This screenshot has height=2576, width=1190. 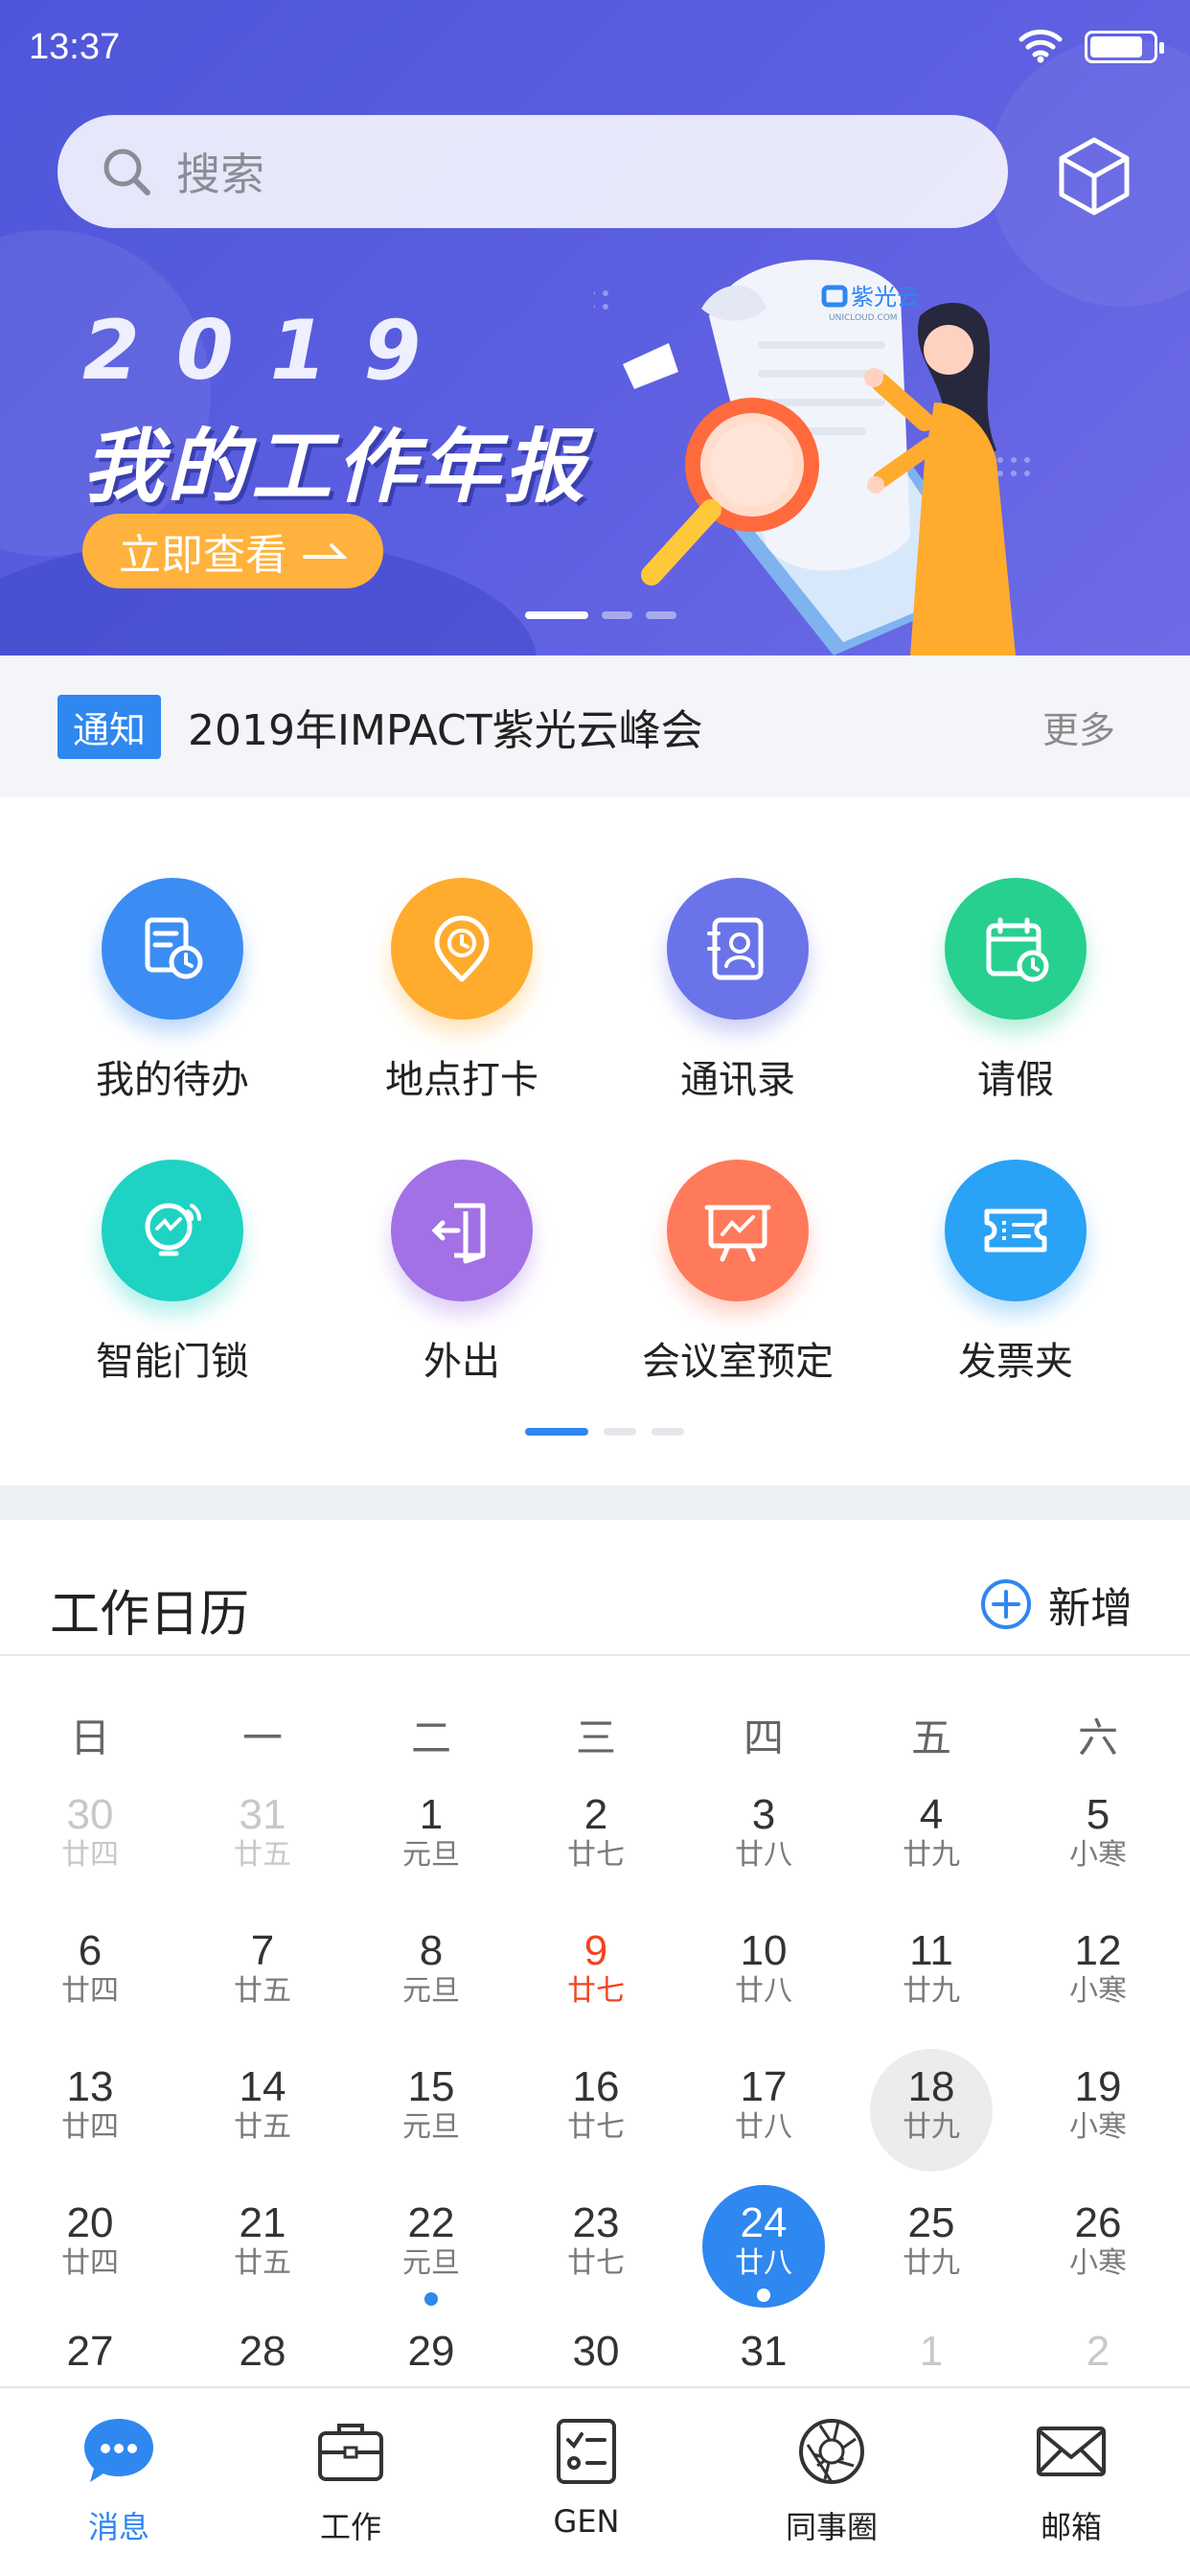 I want to click on day-number: 2, so click(x=1098, y=2351).